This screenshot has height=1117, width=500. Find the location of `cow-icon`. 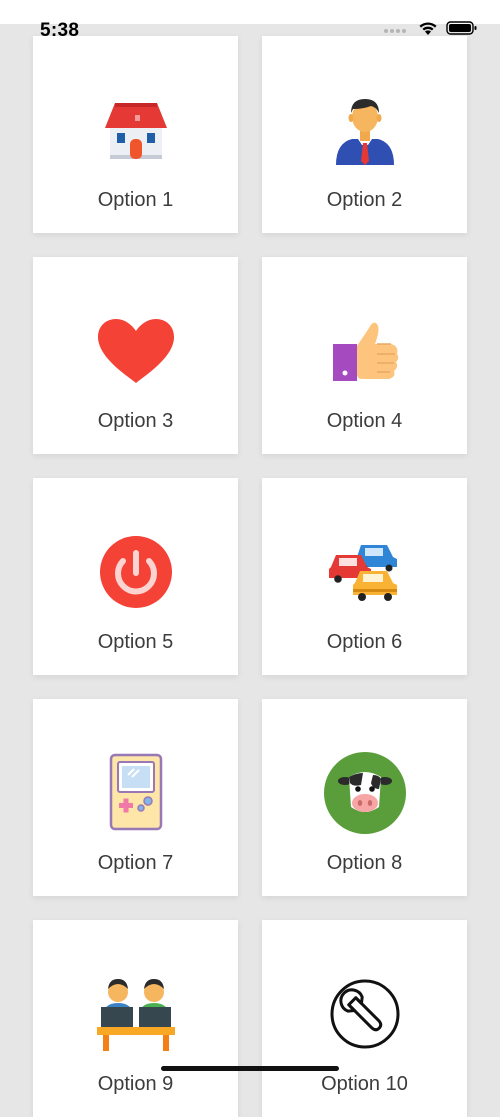

cow-icon is located at coordinates (365, 793).